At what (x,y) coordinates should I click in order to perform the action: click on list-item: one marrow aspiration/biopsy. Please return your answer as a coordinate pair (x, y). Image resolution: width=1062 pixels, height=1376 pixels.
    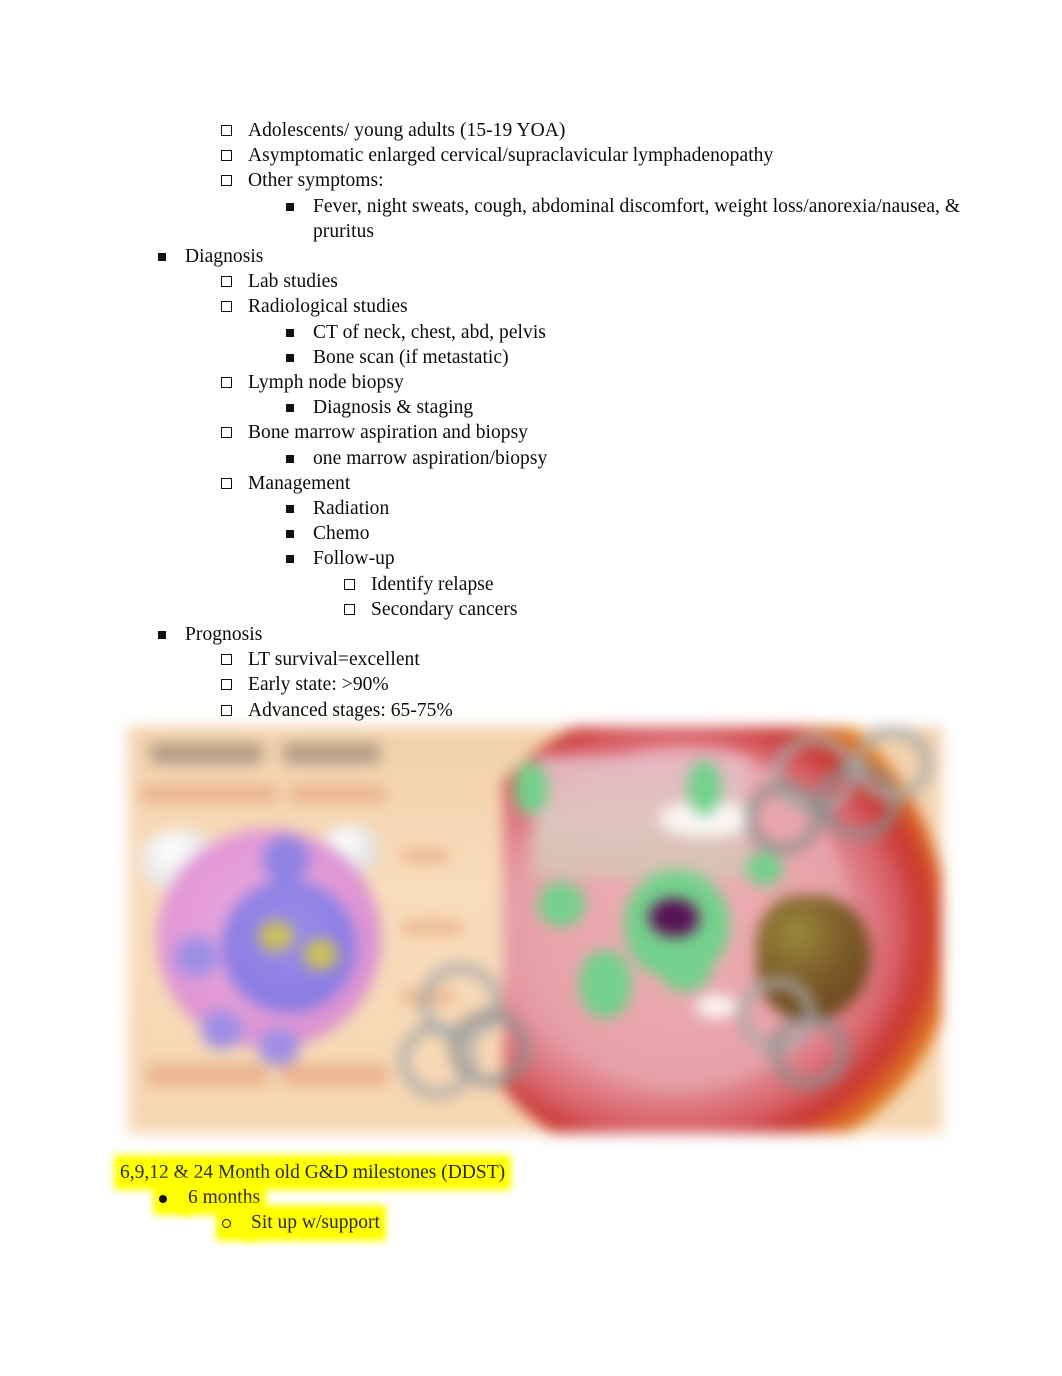
    Looking at the image, I should click on (531, 458).